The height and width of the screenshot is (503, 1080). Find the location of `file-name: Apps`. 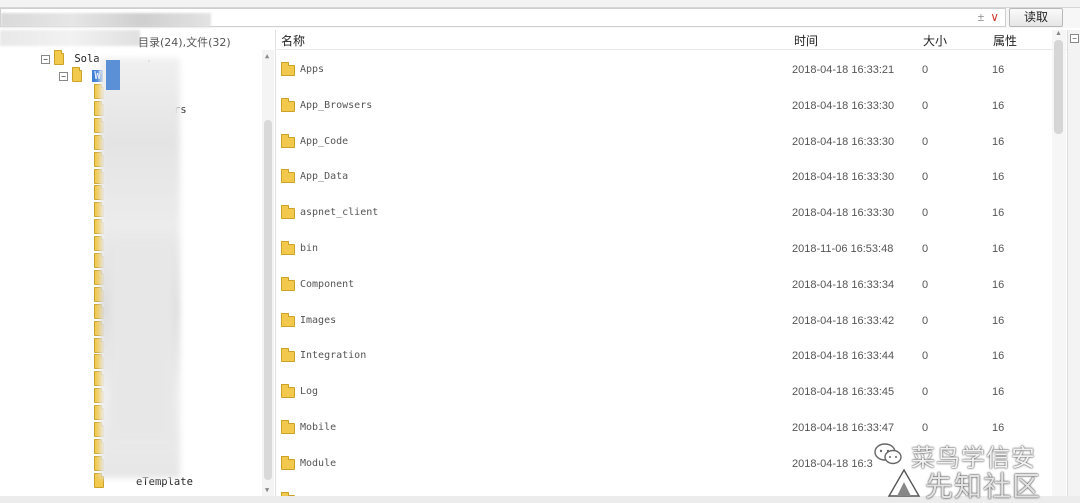

file-name: Apps is located at coordinates (312, 69).